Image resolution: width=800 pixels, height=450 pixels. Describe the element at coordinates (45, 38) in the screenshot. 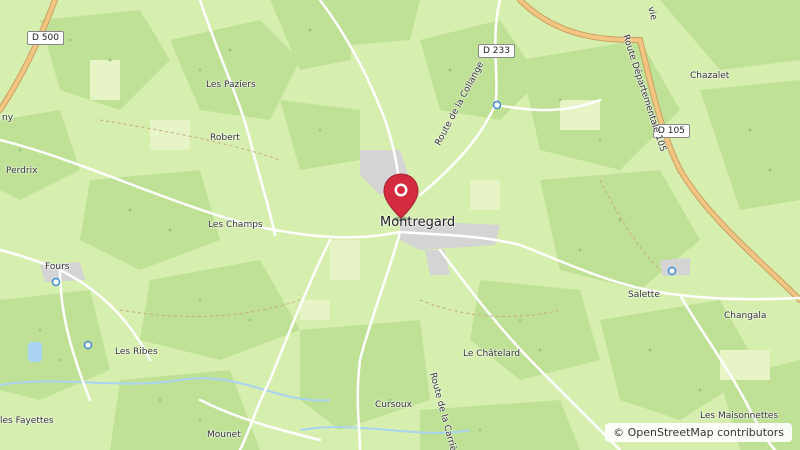

I see `road-shield-d500: D 500` at that location.